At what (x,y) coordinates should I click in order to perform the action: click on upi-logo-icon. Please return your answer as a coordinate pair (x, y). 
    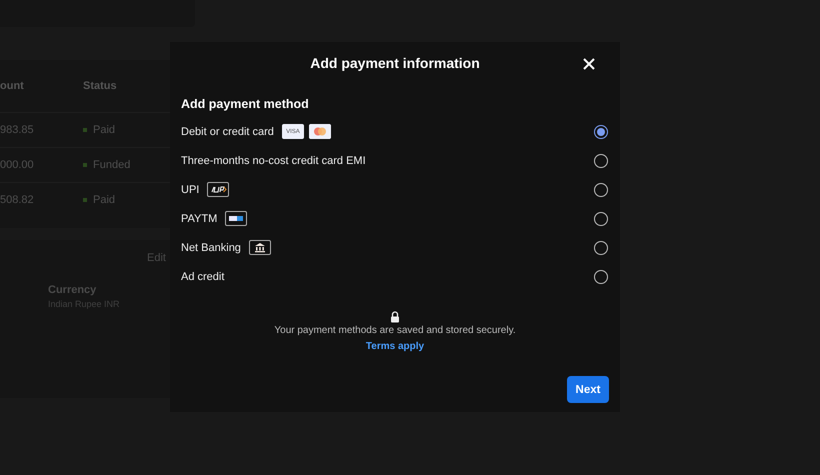
    Looking at the image, I should click on (218, 189).